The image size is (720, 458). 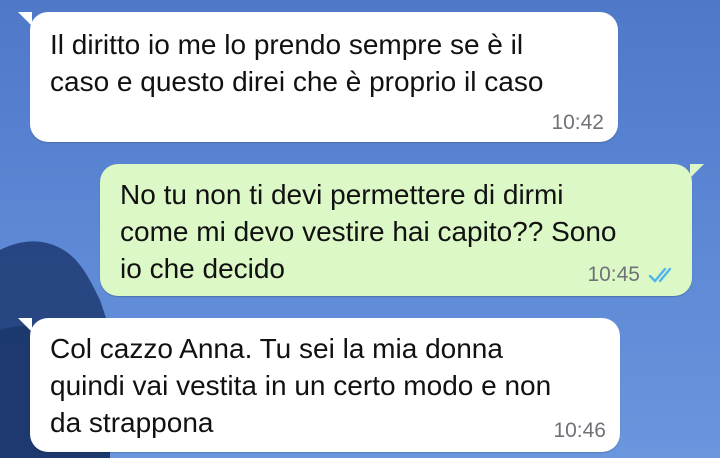 I want to click on message-meta: 10:45, so click(x=632, y=275).